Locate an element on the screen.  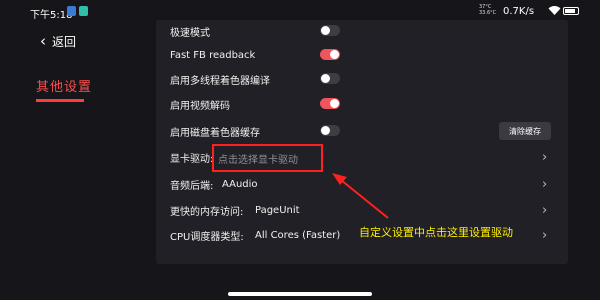
annotation-arrow is located at coordinates (360, 196).